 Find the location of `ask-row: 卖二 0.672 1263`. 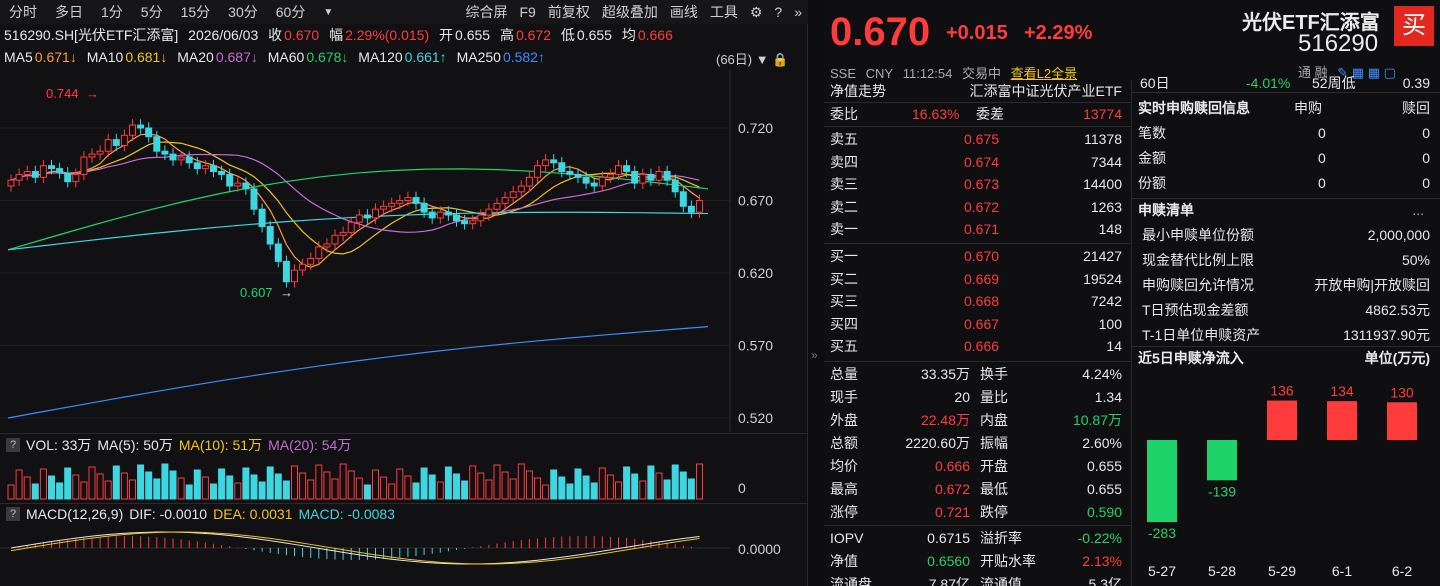

ask-row: 卖二 0.672 1263 is located at coordinates (978, 207).